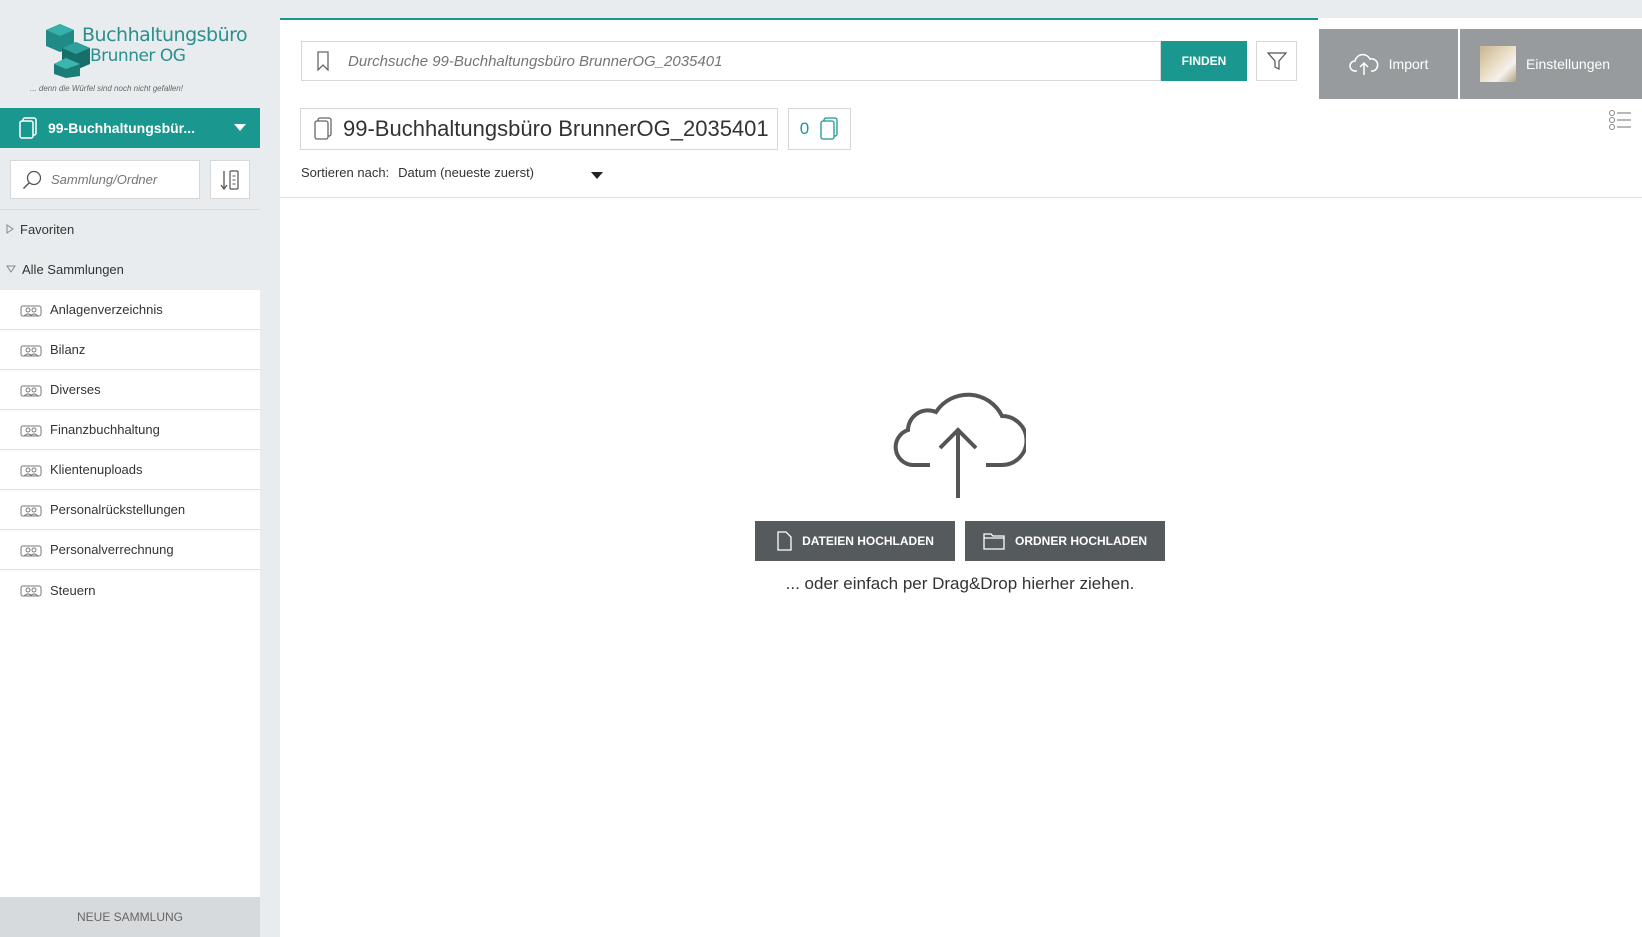 The image size is (1642, 937). I want to click on settings-label: Einstellungen, so click(1568, 64).